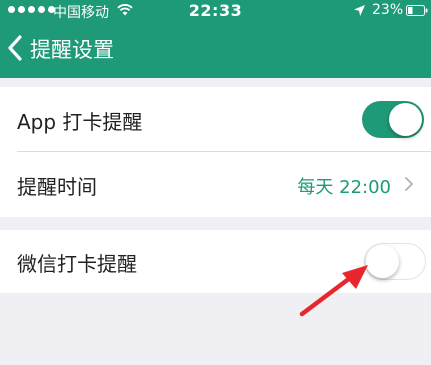 The height and width of the screenshot is (365, 431). I want to click on reminder-time-label: 提醒时间, so click(57, 187).